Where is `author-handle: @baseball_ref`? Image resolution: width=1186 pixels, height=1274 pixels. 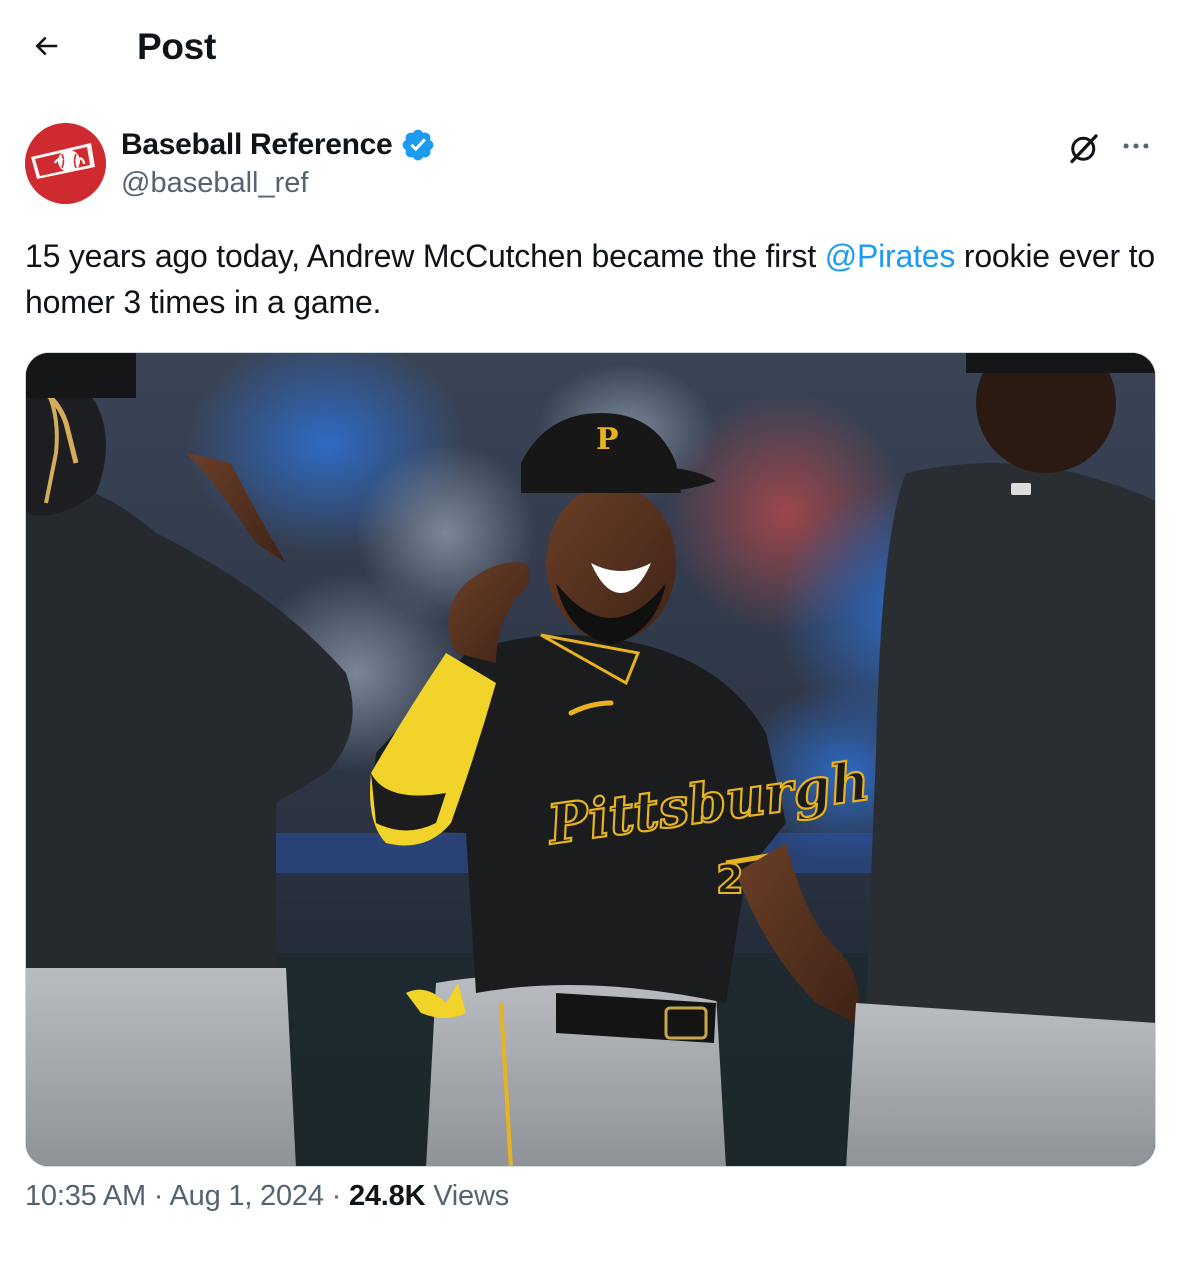 author-handle: @baseball_ref is located at coordinates (214, 183).